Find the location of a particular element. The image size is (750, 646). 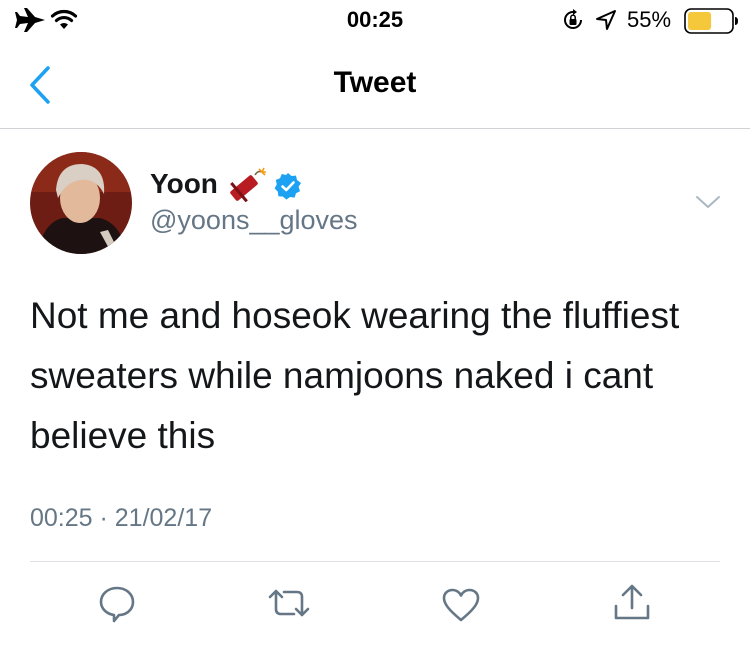

orientation-lock-icon is located at coordinates (573, 19).